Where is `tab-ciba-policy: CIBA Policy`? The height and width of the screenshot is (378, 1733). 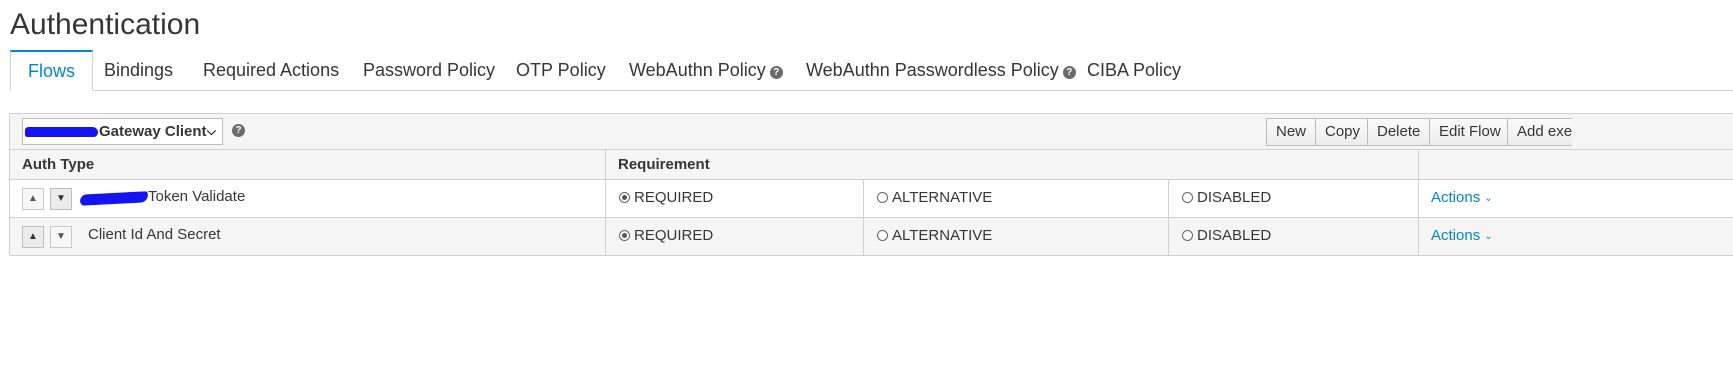
tab-ciba-policy: CIBA Policy is located at coordinates (1134, 70).